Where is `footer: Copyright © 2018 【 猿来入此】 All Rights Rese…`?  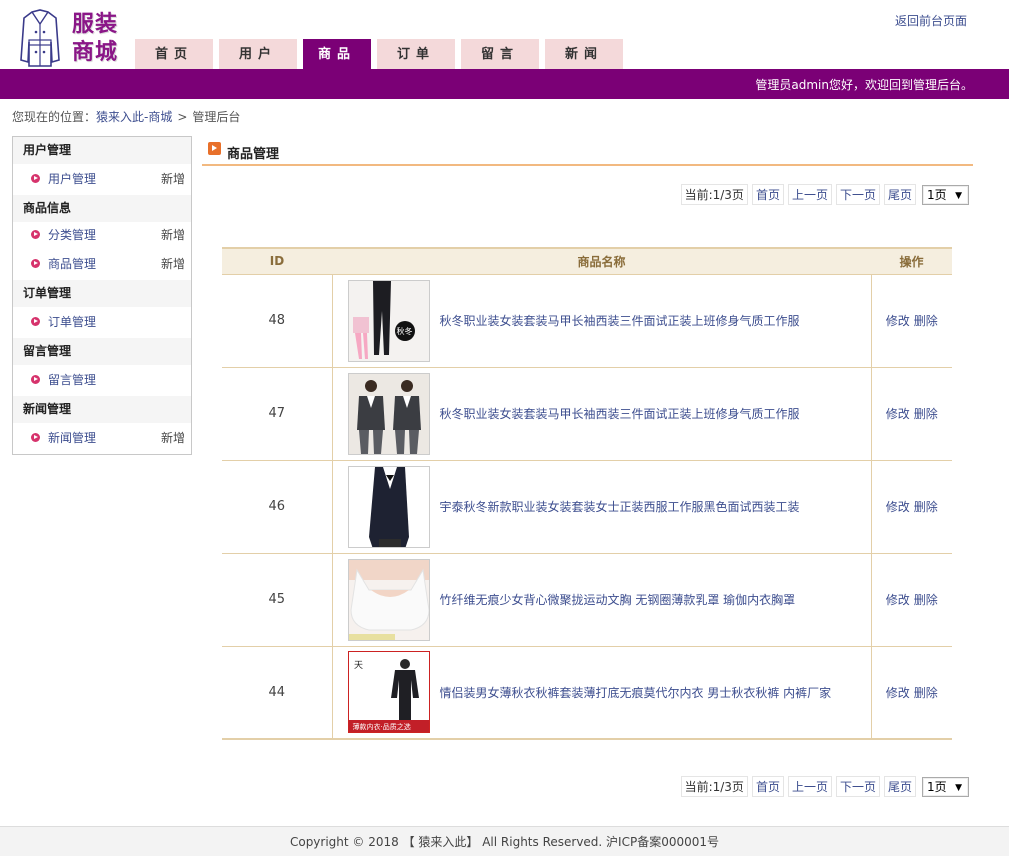 footer: Copyright © 2018 【 猿来入此】 All Rights Rese… is located at coordinates (504, 841).